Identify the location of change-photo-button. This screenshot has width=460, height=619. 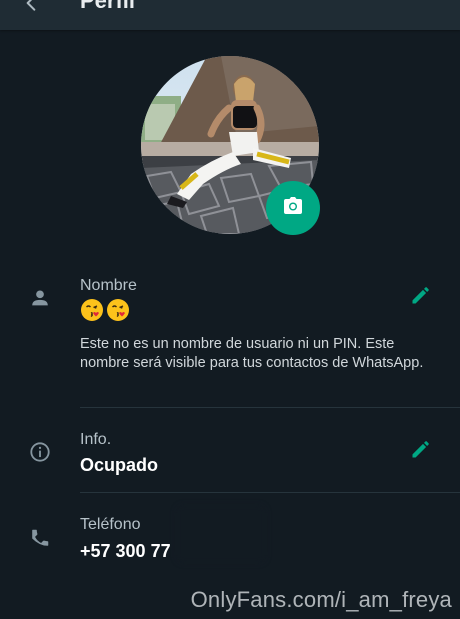
(293, 208).